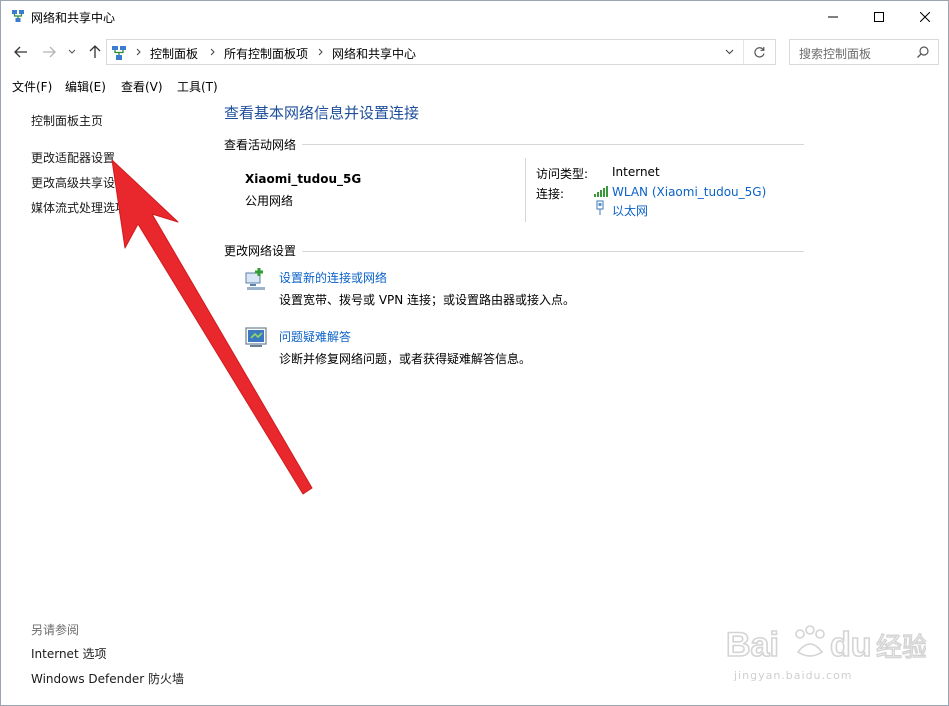  I want to click on troubleshoot-icon, so click(256, 337).